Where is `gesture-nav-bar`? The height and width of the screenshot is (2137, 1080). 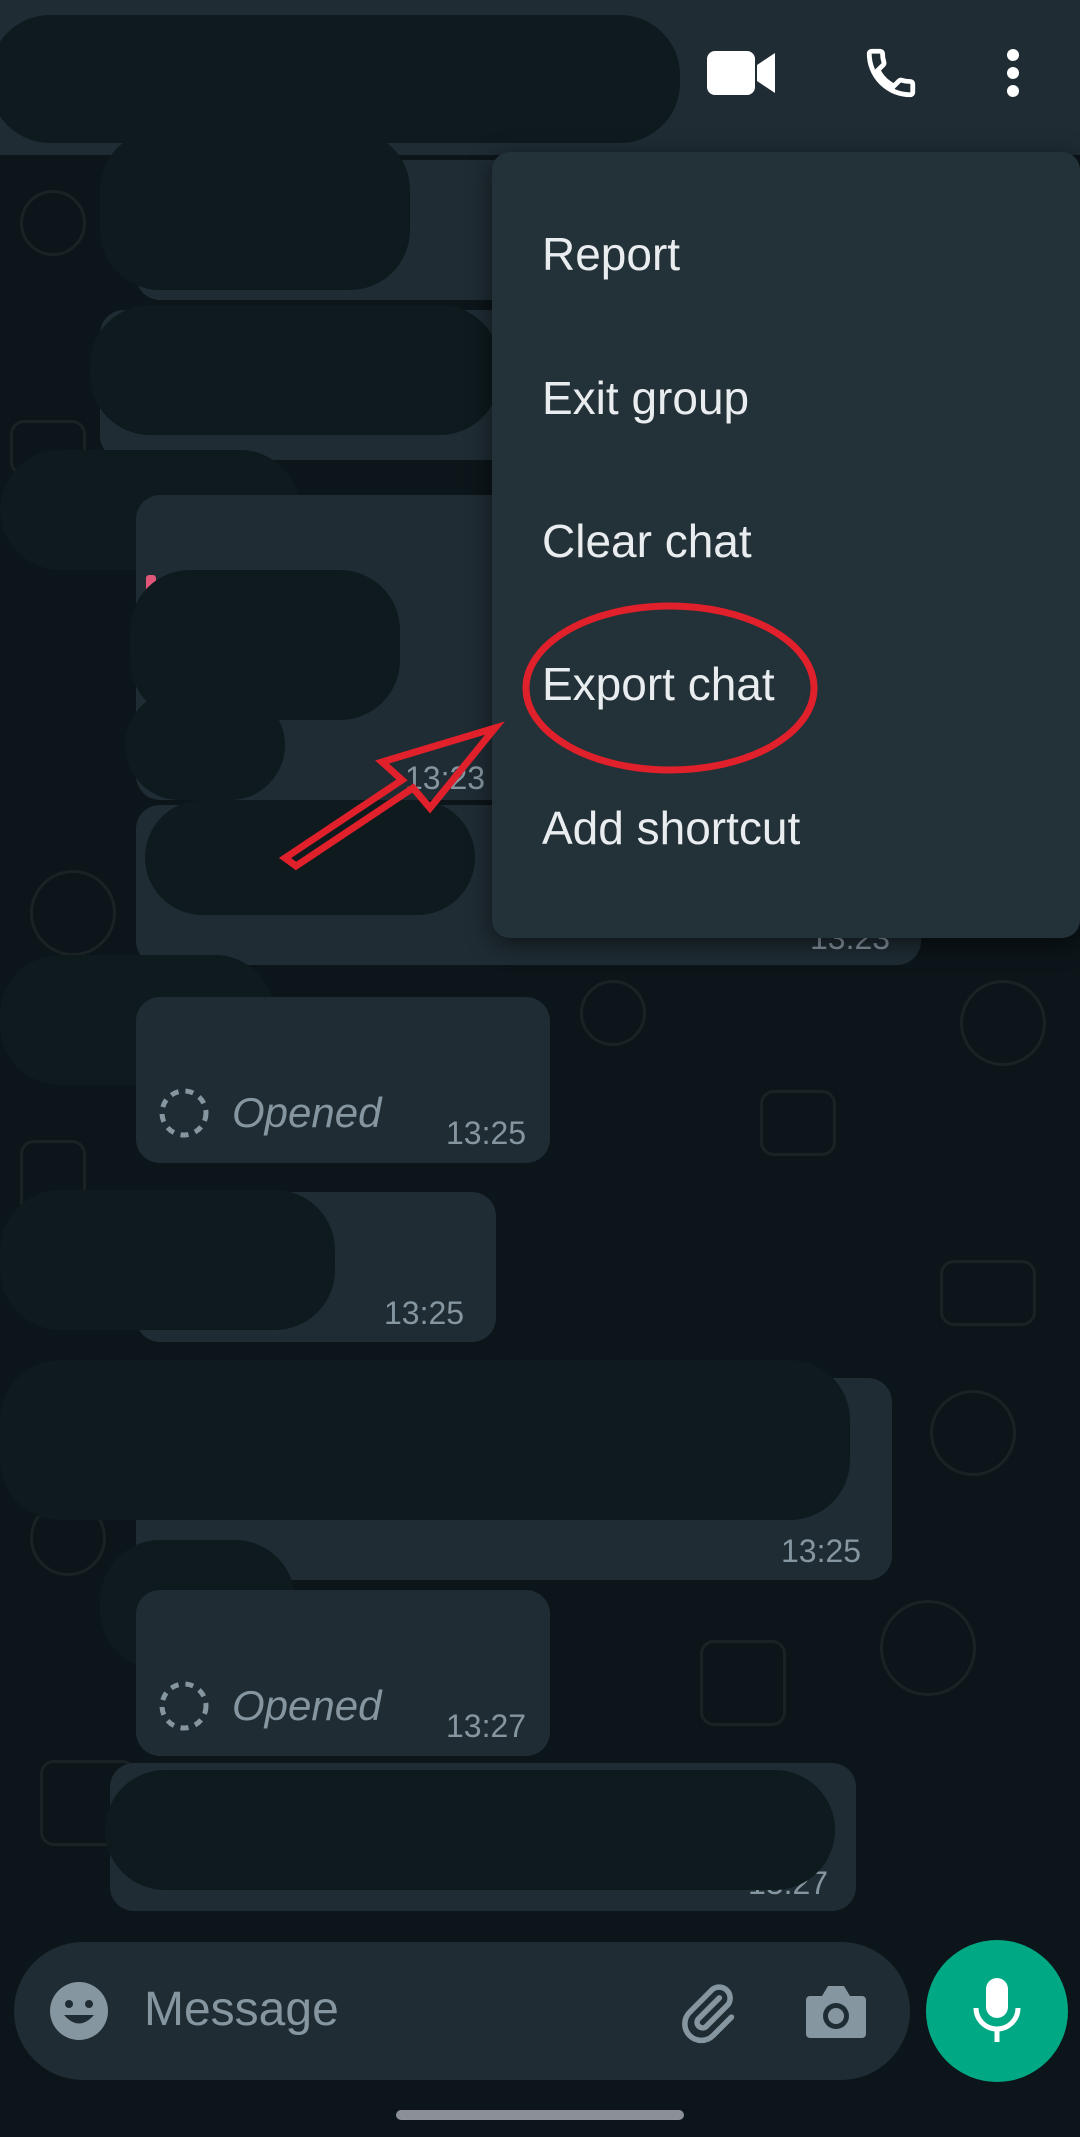 gesture-nav-bar is located at coordinates (540, 2115).